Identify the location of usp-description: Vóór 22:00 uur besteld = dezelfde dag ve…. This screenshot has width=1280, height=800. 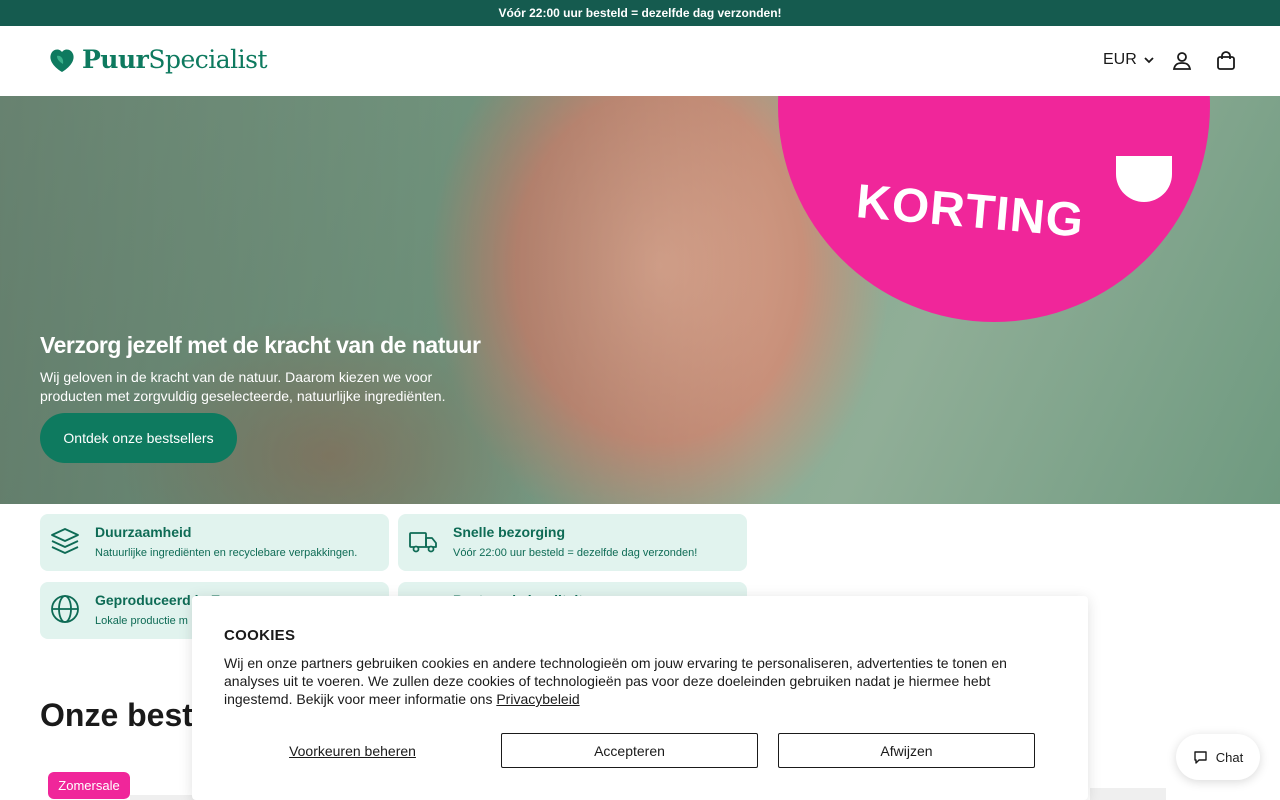
(575, 553).